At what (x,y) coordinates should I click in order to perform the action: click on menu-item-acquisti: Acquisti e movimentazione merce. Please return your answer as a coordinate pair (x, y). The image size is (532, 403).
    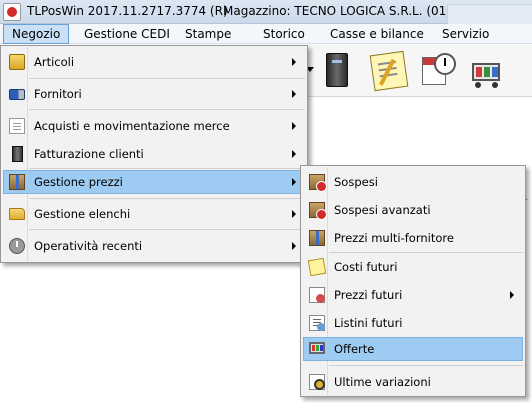
    Looking at the image, I should click on (154, 126).